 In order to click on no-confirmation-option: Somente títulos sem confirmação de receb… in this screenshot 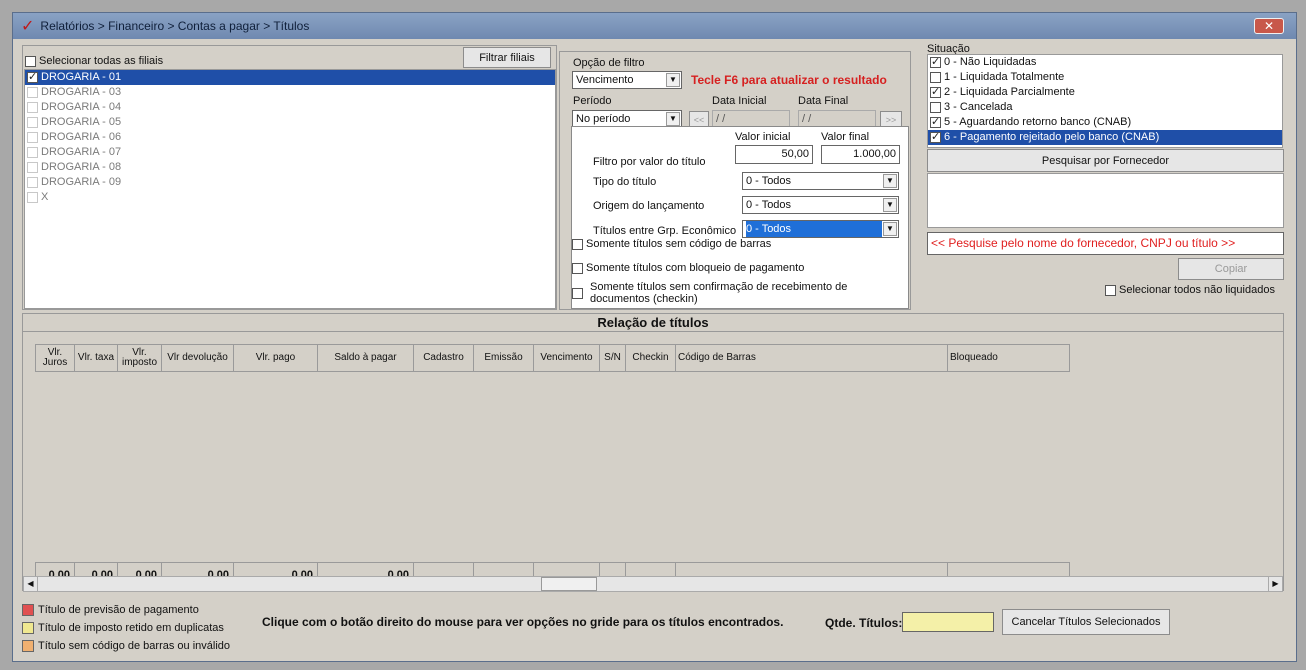, I will do `click(739, 293)`.